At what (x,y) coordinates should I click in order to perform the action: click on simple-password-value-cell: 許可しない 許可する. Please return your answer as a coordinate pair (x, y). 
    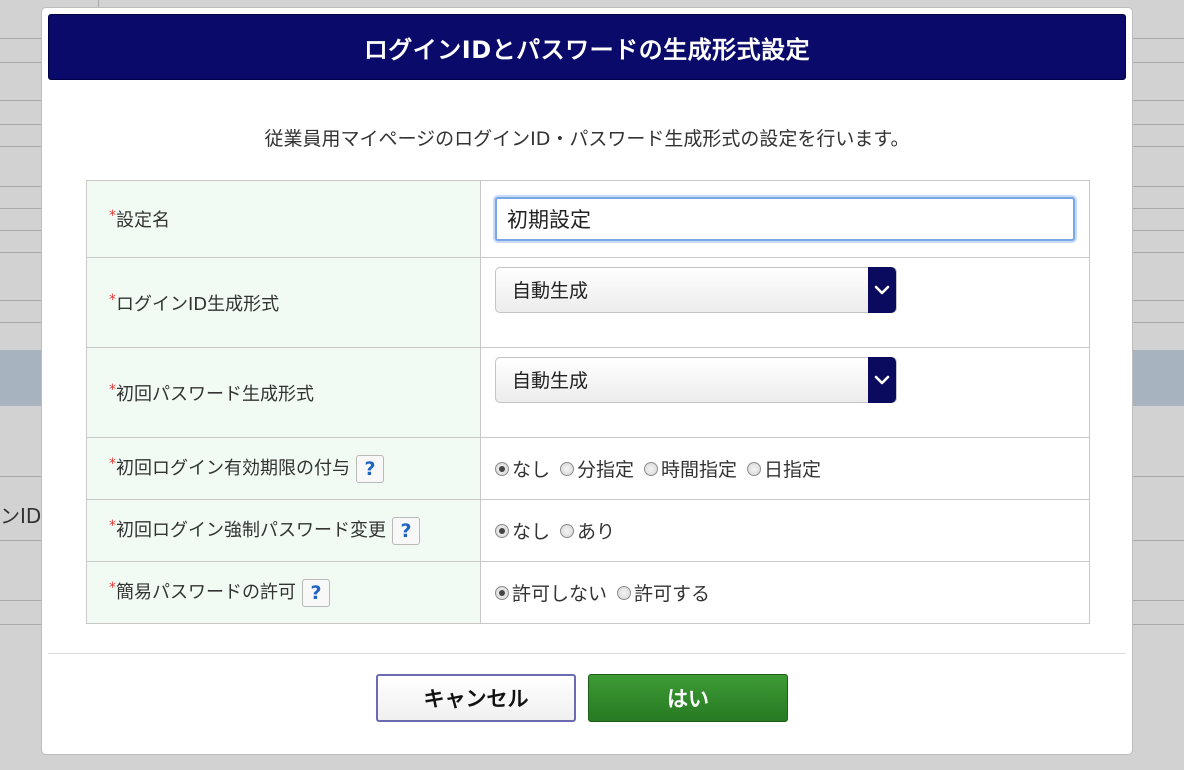
    Looking at the image, I should click on (785, 592).